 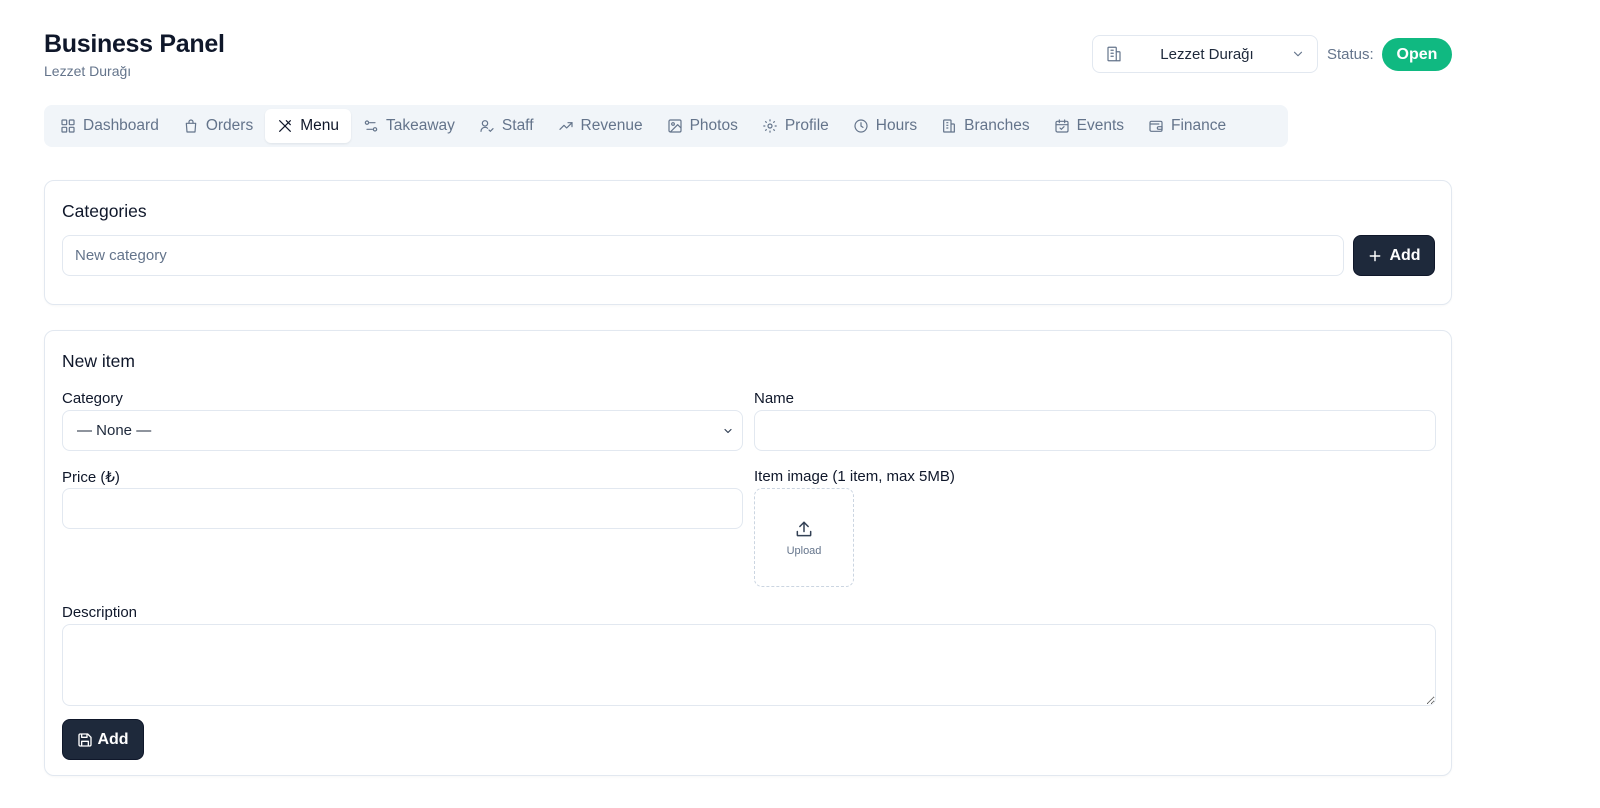 What do you see at coordinates (134, 44) in the screenshot?
I see `page-title: Business Panel` at bounding box center [134, 44].